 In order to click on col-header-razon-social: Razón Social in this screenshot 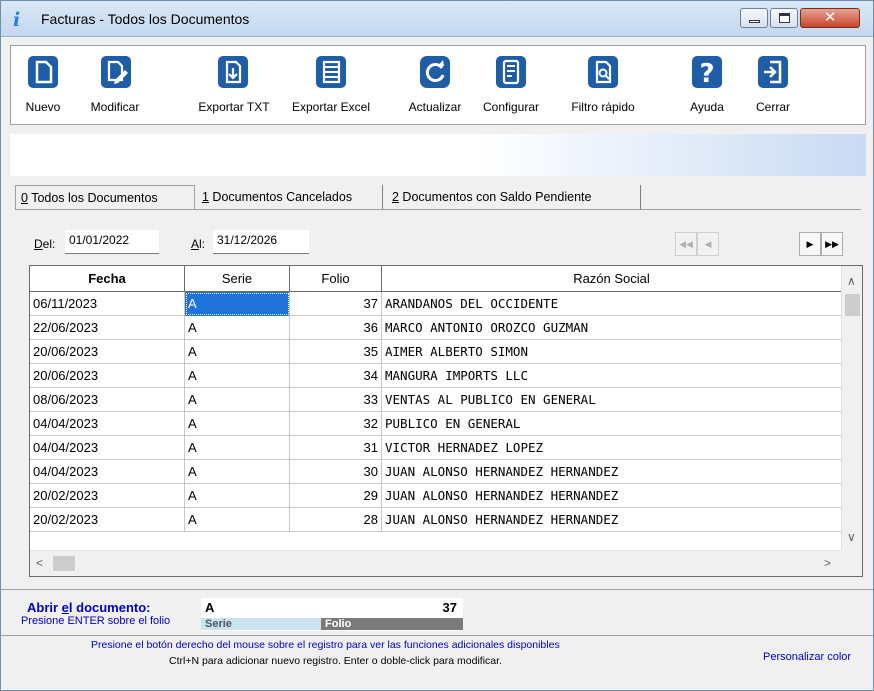, I will do `click(611, 278)`.